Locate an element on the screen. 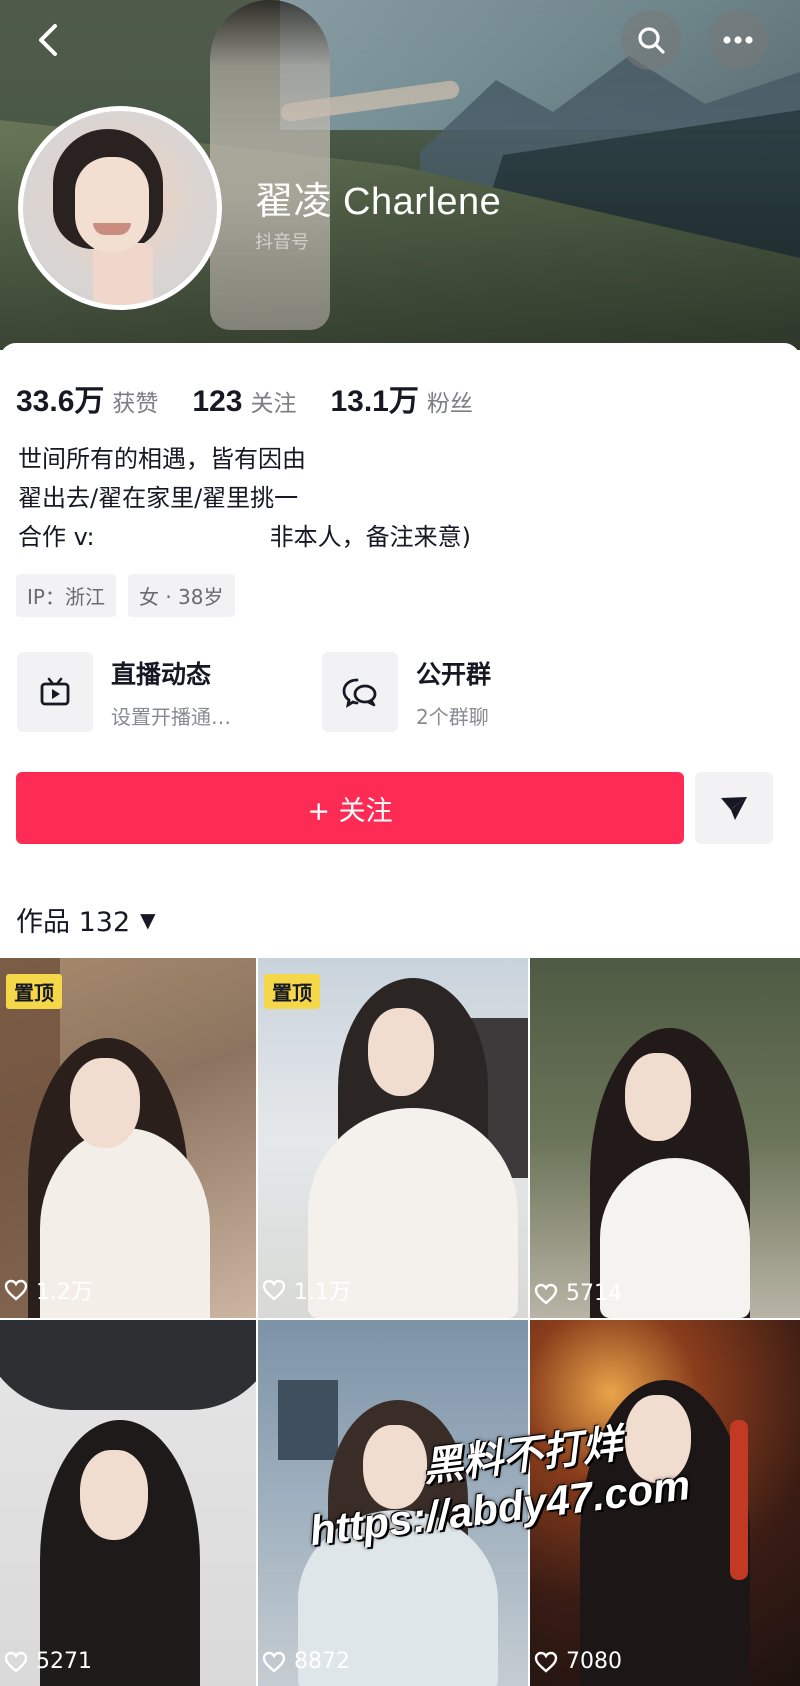 This screenshot has width=800, height=1686. douyin-id-label: 抖音号 is located at coordinates (282, 242).